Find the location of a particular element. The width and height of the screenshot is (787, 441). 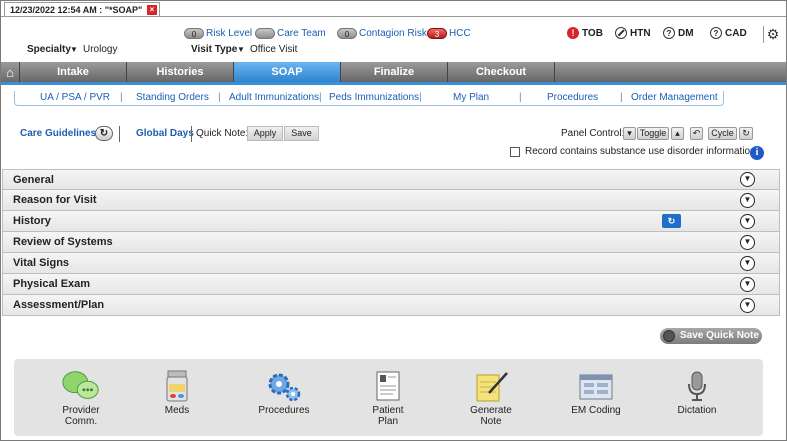

care-team-badge is located at coordinates (265, 33).